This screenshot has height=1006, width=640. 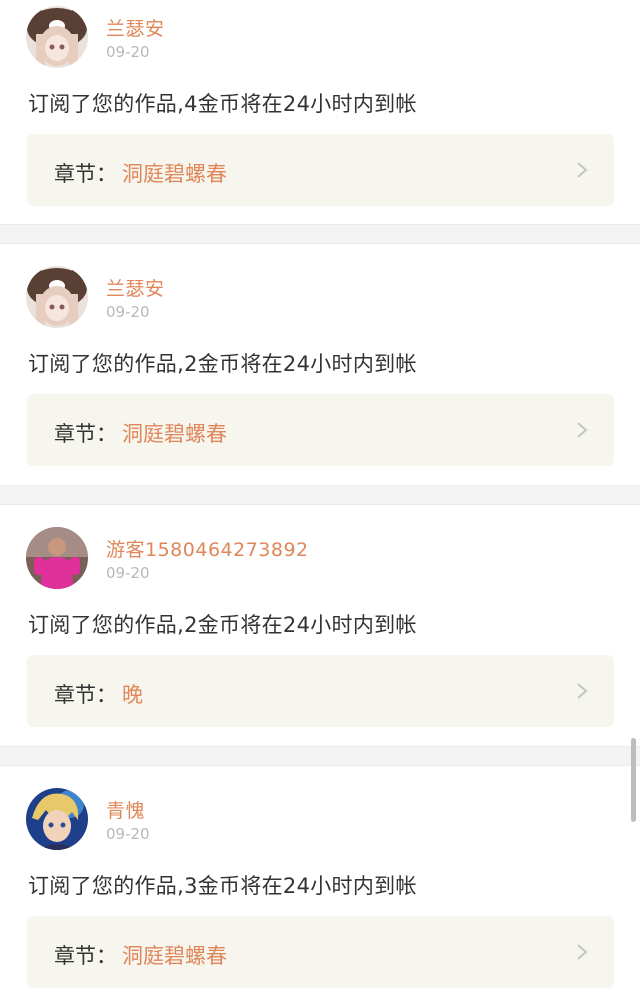 I want to click on username: 游客1580464273892, so click(x=207, y=548).